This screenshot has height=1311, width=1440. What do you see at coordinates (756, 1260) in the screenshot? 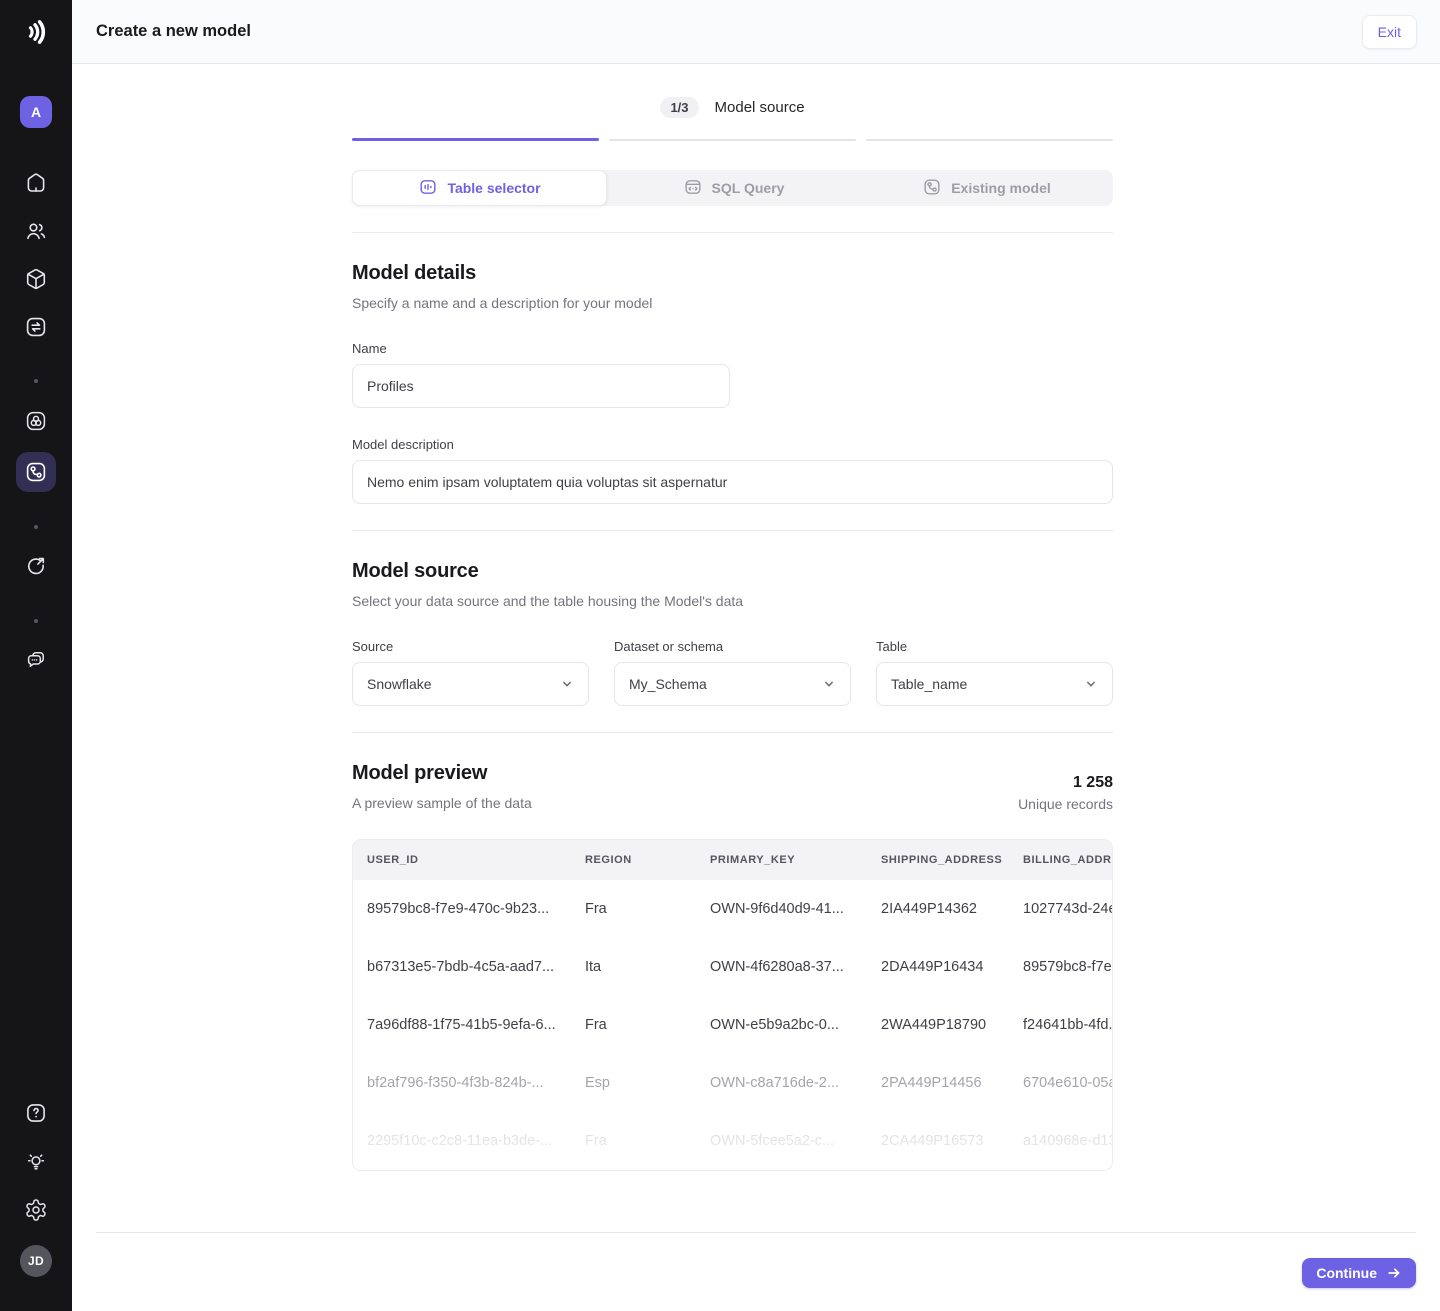
I see `footer: Continue` at bounding box center [756, 1260].